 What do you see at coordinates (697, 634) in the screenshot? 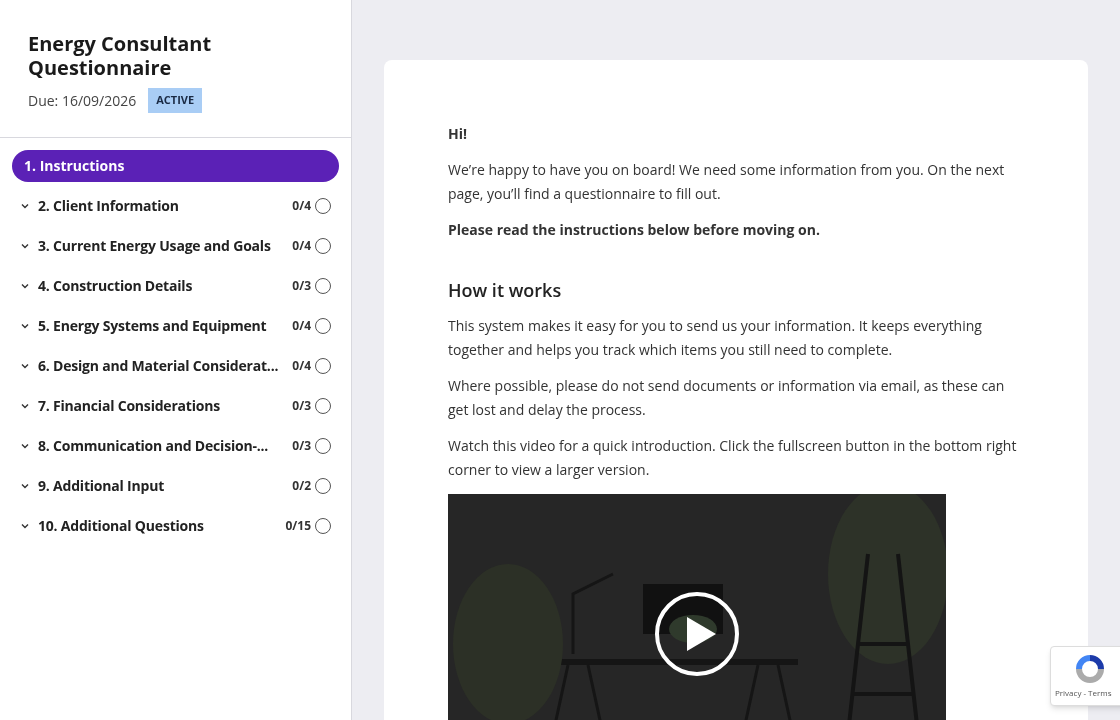
I see `play-icon` at bounding box center [697, 634].